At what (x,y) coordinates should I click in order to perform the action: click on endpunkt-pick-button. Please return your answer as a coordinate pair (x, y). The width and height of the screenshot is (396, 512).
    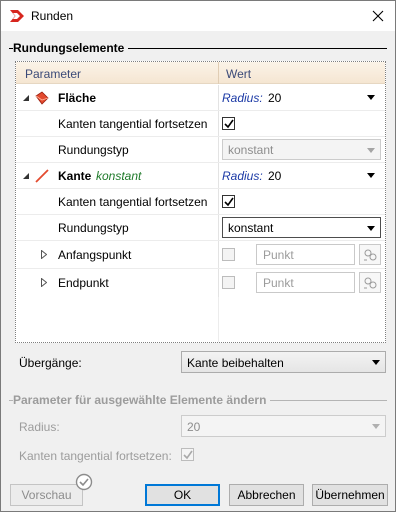
    Looking at the image, I should click on (370, 282).